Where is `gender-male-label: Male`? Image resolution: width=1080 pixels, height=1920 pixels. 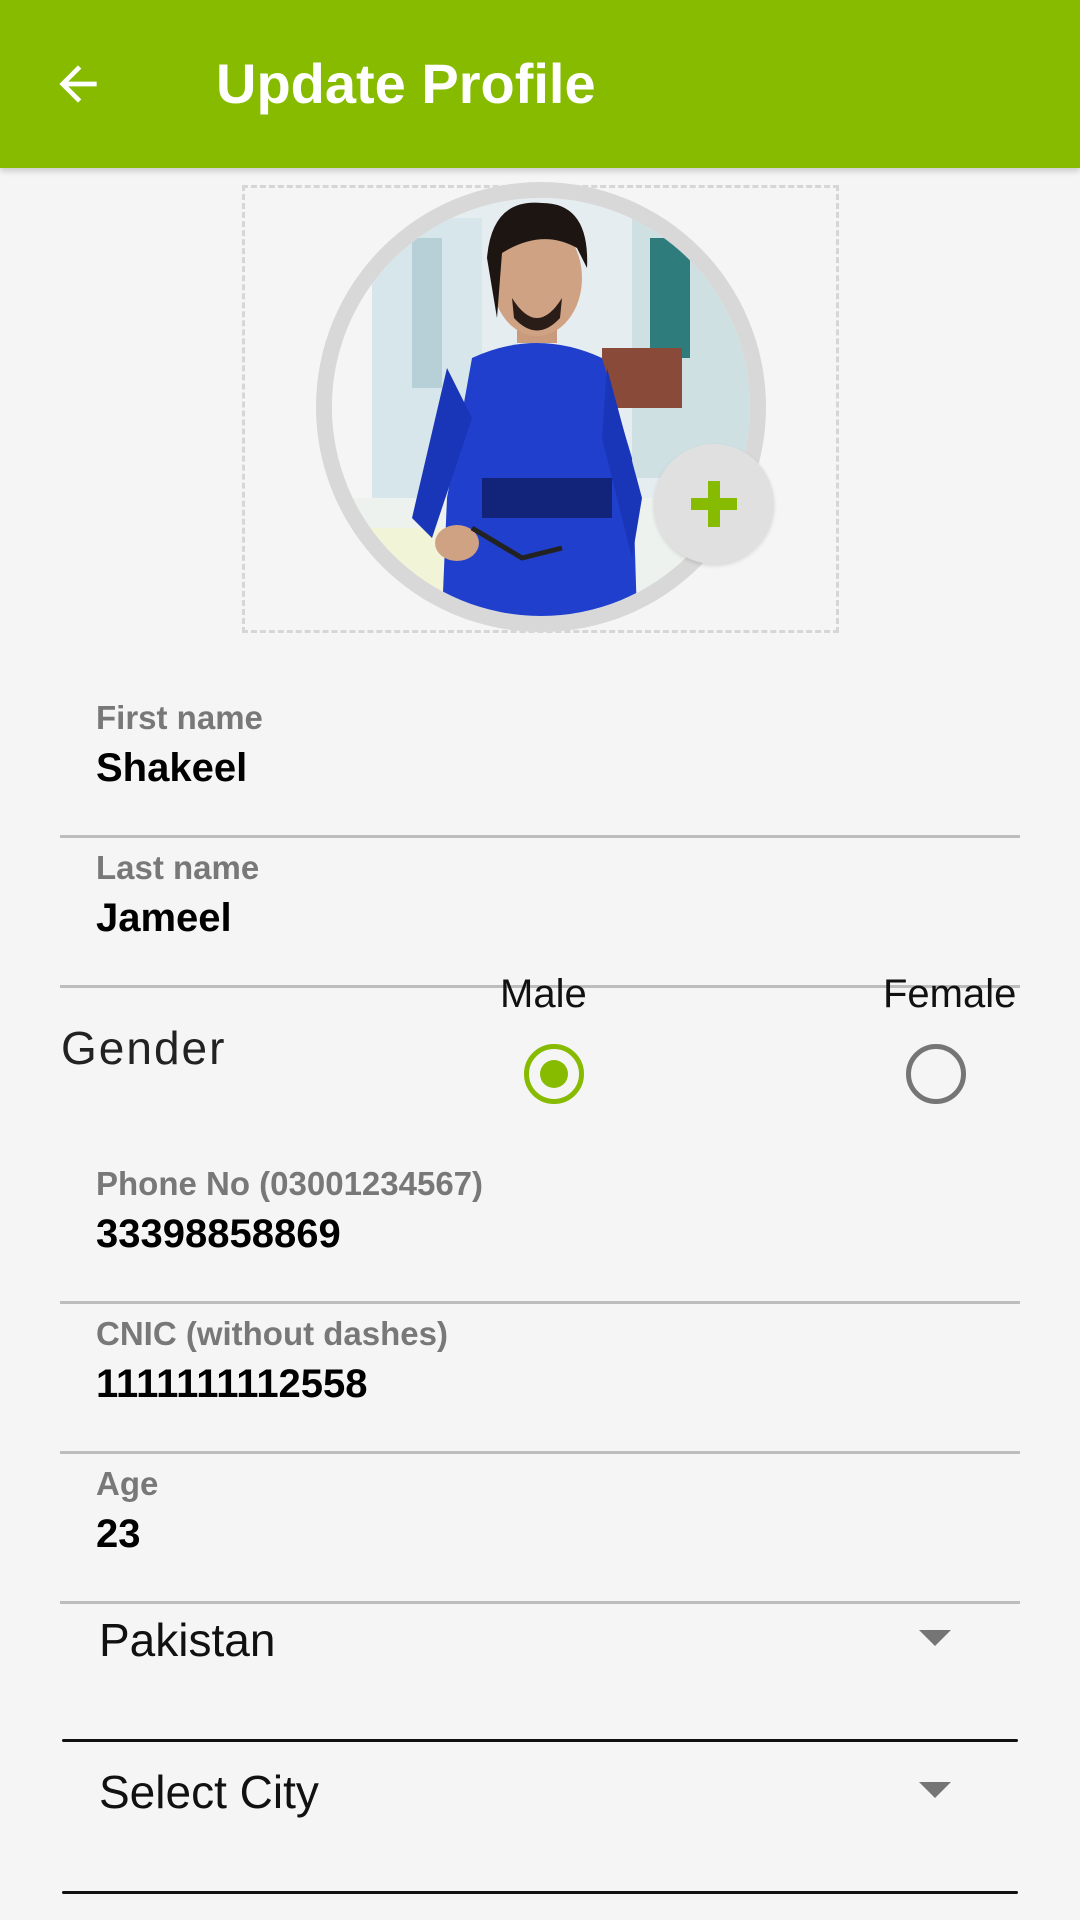
gender-male-label: Male is located at coordinates (543, 994).